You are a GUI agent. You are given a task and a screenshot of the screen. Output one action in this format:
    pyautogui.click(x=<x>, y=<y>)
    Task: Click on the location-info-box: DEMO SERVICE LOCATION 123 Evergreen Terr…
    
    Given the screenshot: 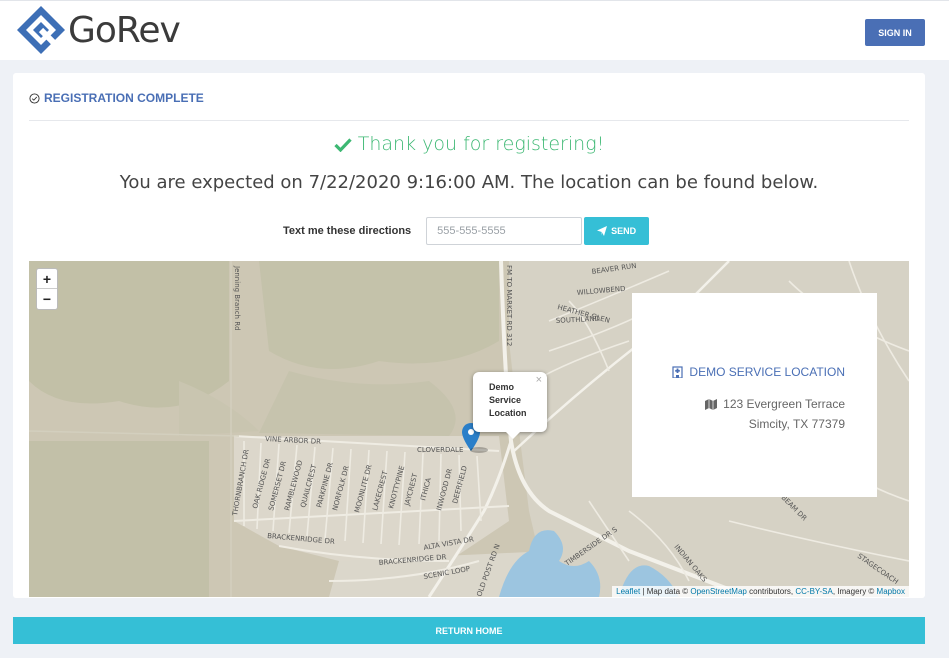 What is the action you would take?
    pyautogui.click(x=754, y=395)
    